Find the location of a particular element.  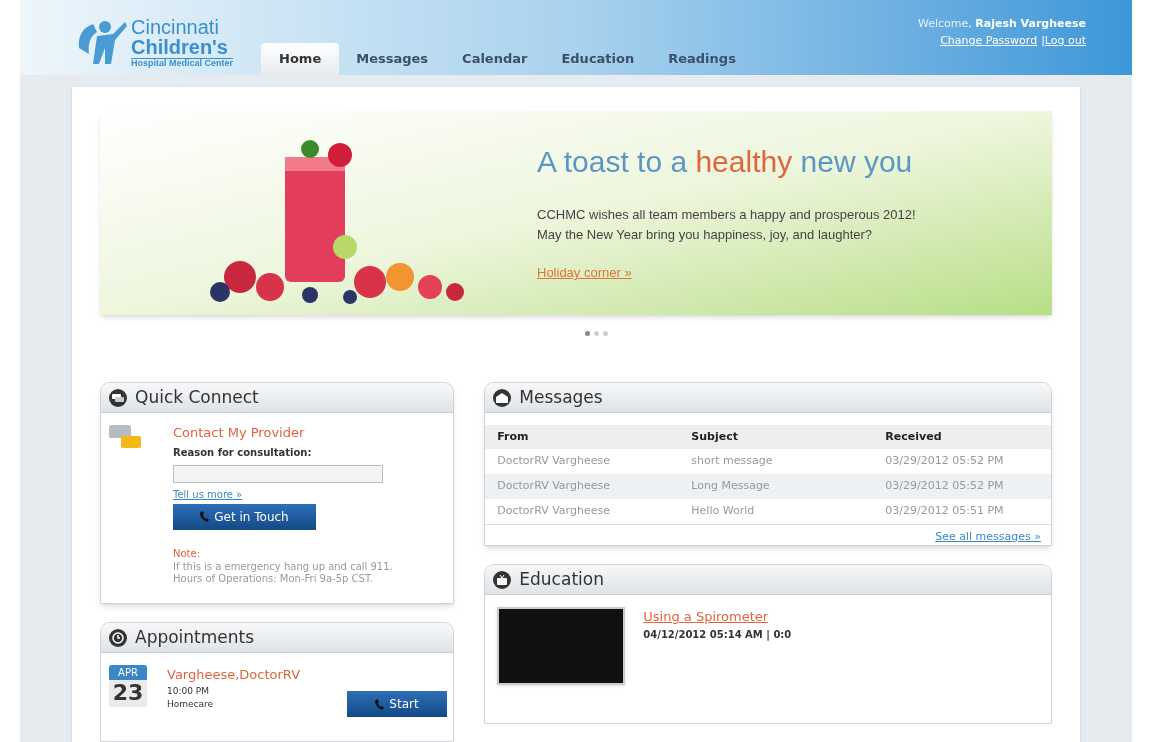

field-label: Reason for consultation: is located at coordinates (243, 452).